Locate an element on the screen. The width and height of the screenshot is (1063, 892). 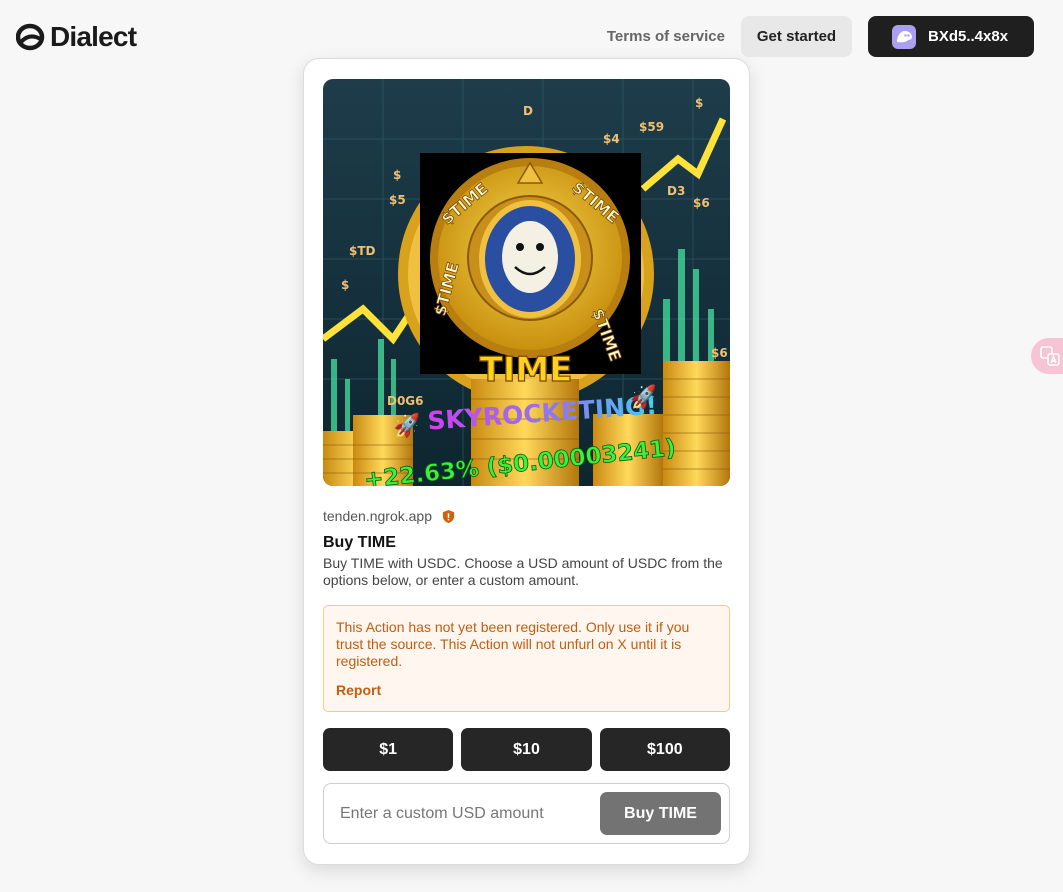
svg-text: $59 is located at coordinates (651, 127).